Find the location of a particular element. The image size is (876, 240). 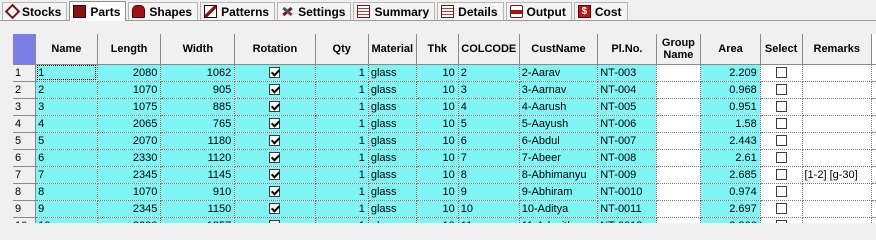

colcode-cell: 2 is located at coordinates (489, 73).